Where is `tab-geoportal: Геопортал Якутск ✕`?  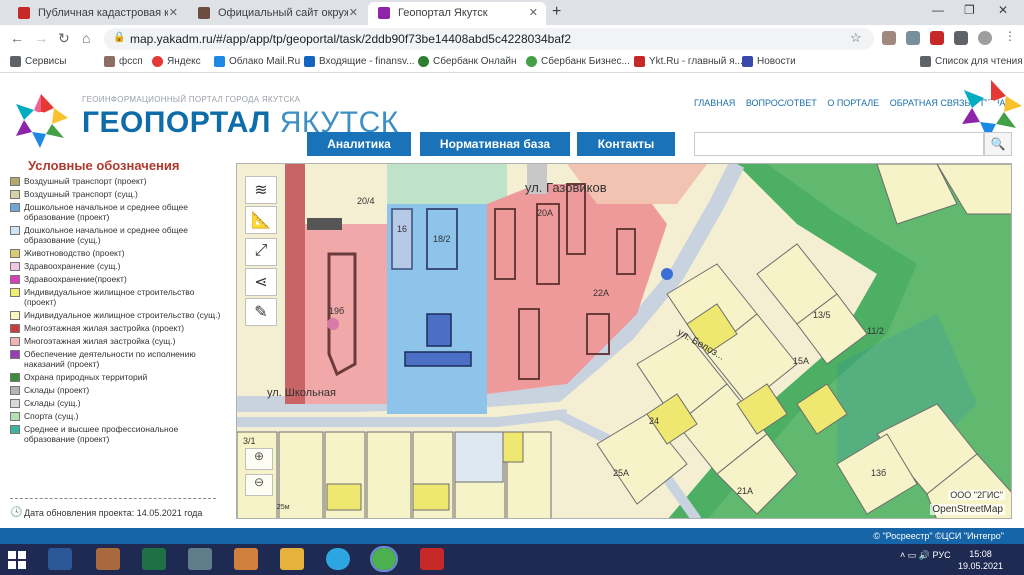 tab-geoportal: Геопортал Якутск ✕ is located at coordinates (457, 13).